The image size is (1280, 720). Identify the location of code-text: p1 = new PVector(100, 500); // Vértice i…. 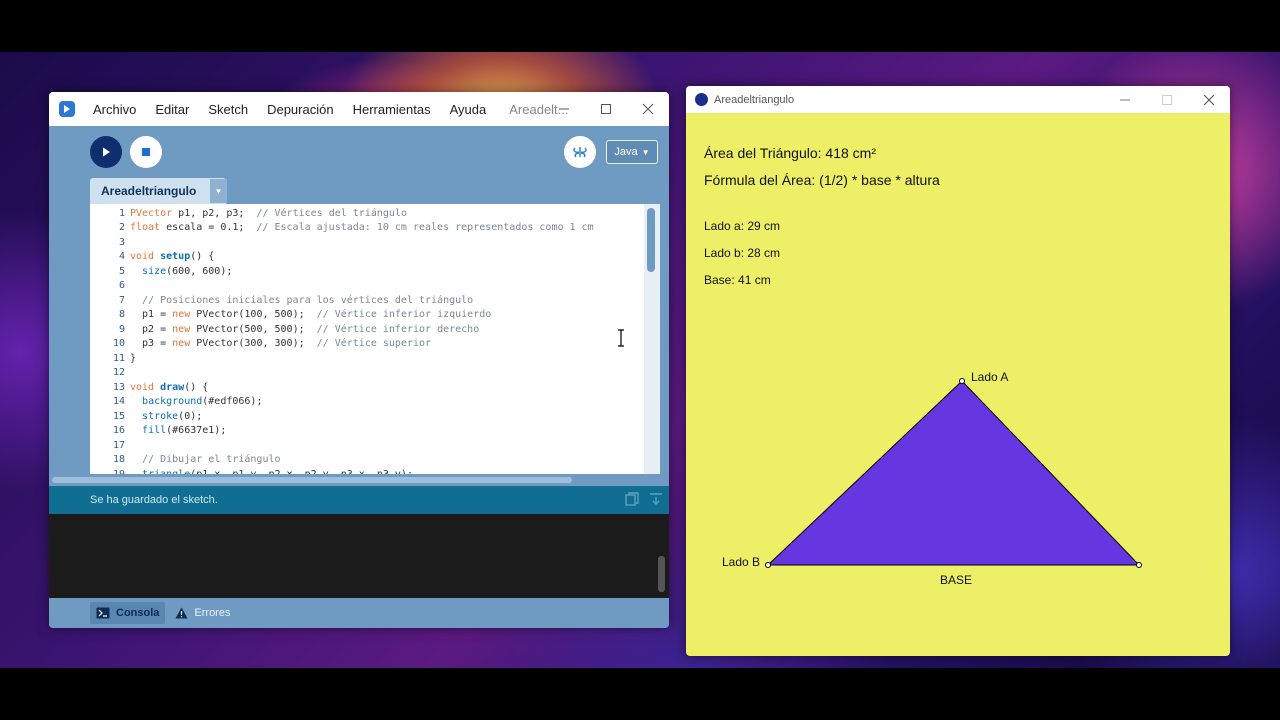
(311, 315).